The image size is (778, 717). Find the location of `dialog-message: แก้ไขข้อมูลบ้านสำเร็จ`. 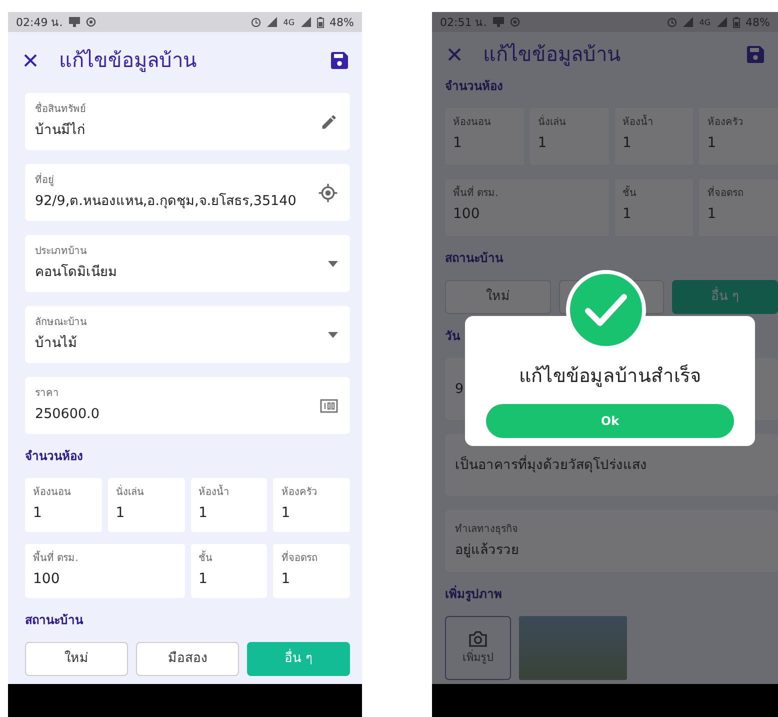

dialog-message: แก้ไขข้อมูลบ้านสำเร็จ is located at coordinates (610, 376).